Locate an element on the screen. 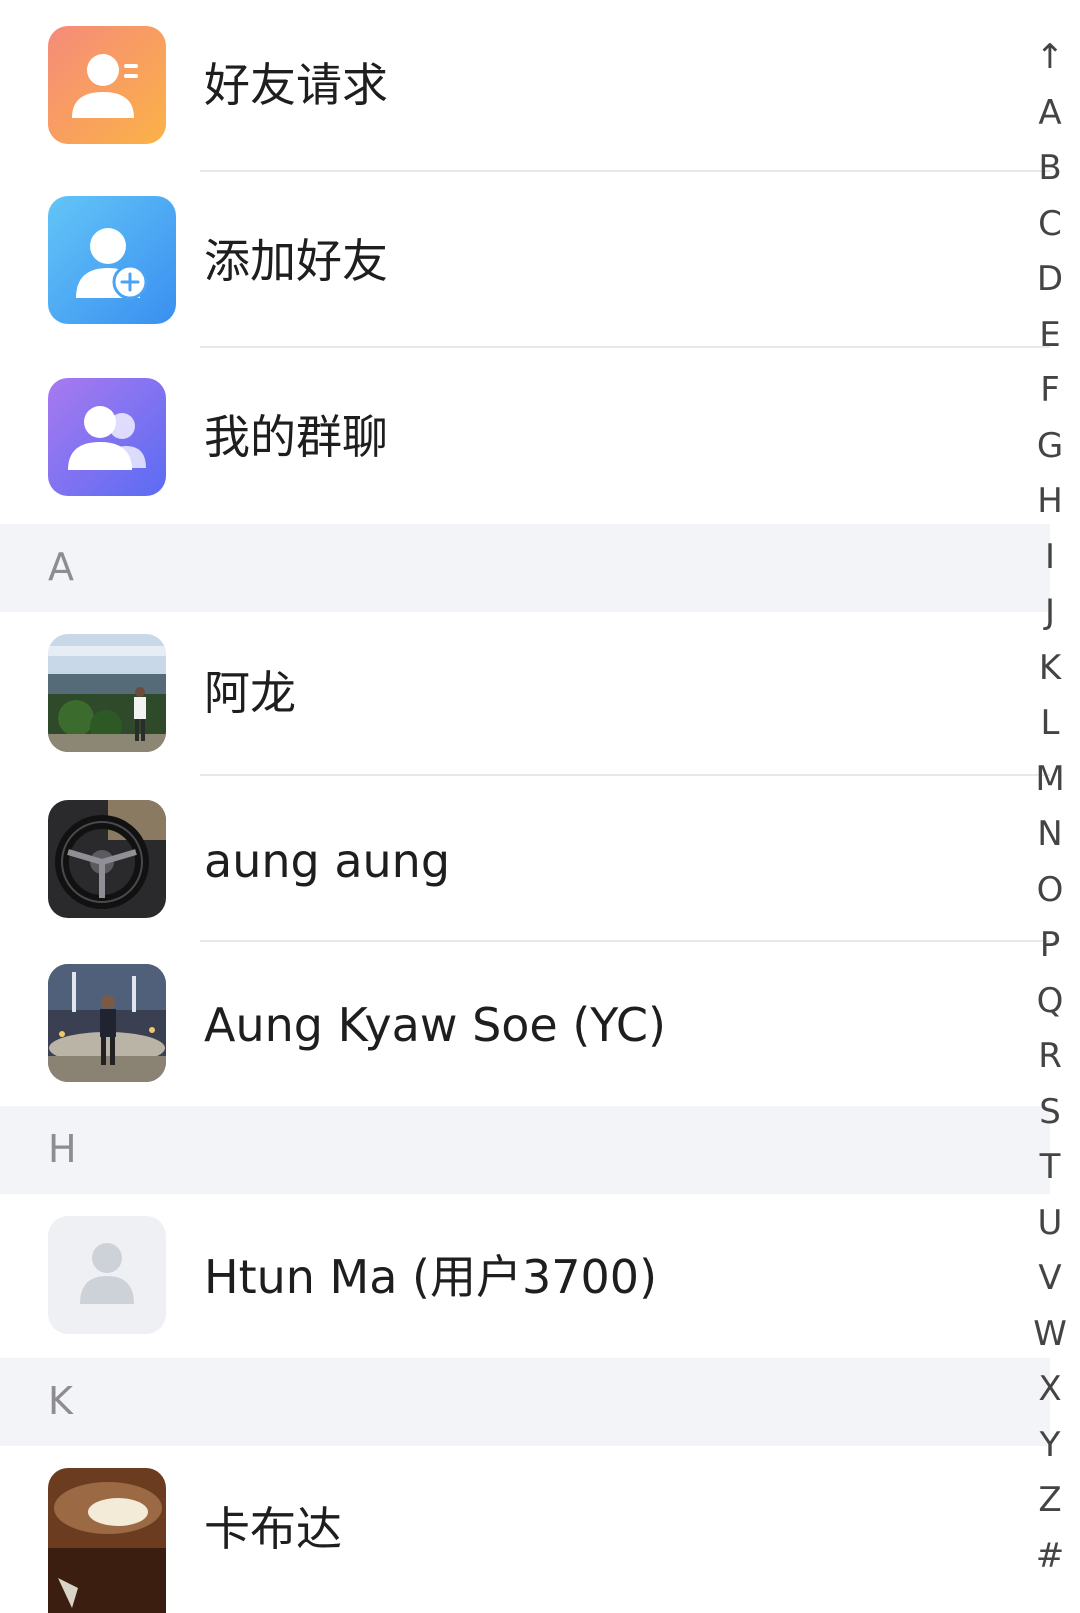  add-friend-icon is located at coordinates (112, 260).